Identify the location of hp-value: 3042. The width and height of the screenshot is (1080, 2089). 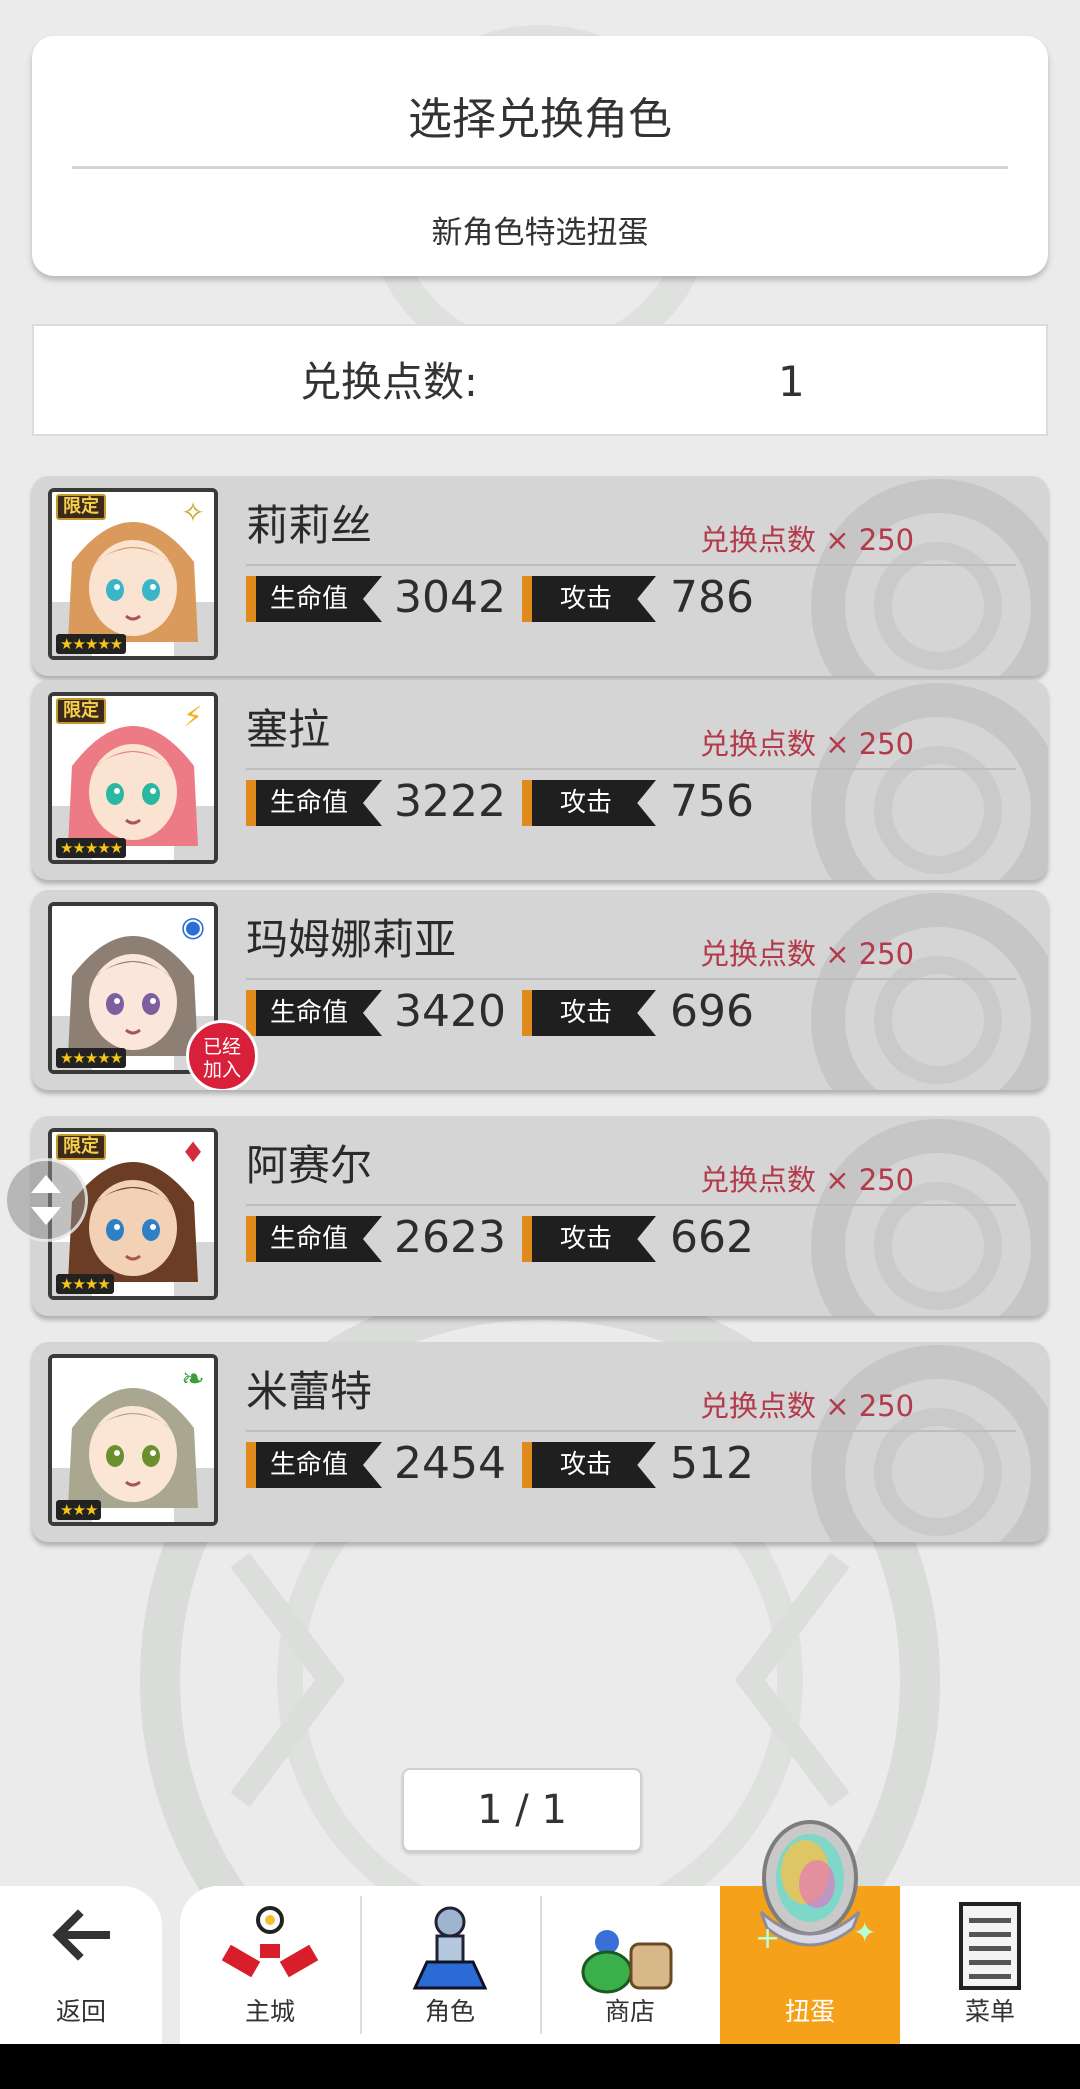
(450, 597).